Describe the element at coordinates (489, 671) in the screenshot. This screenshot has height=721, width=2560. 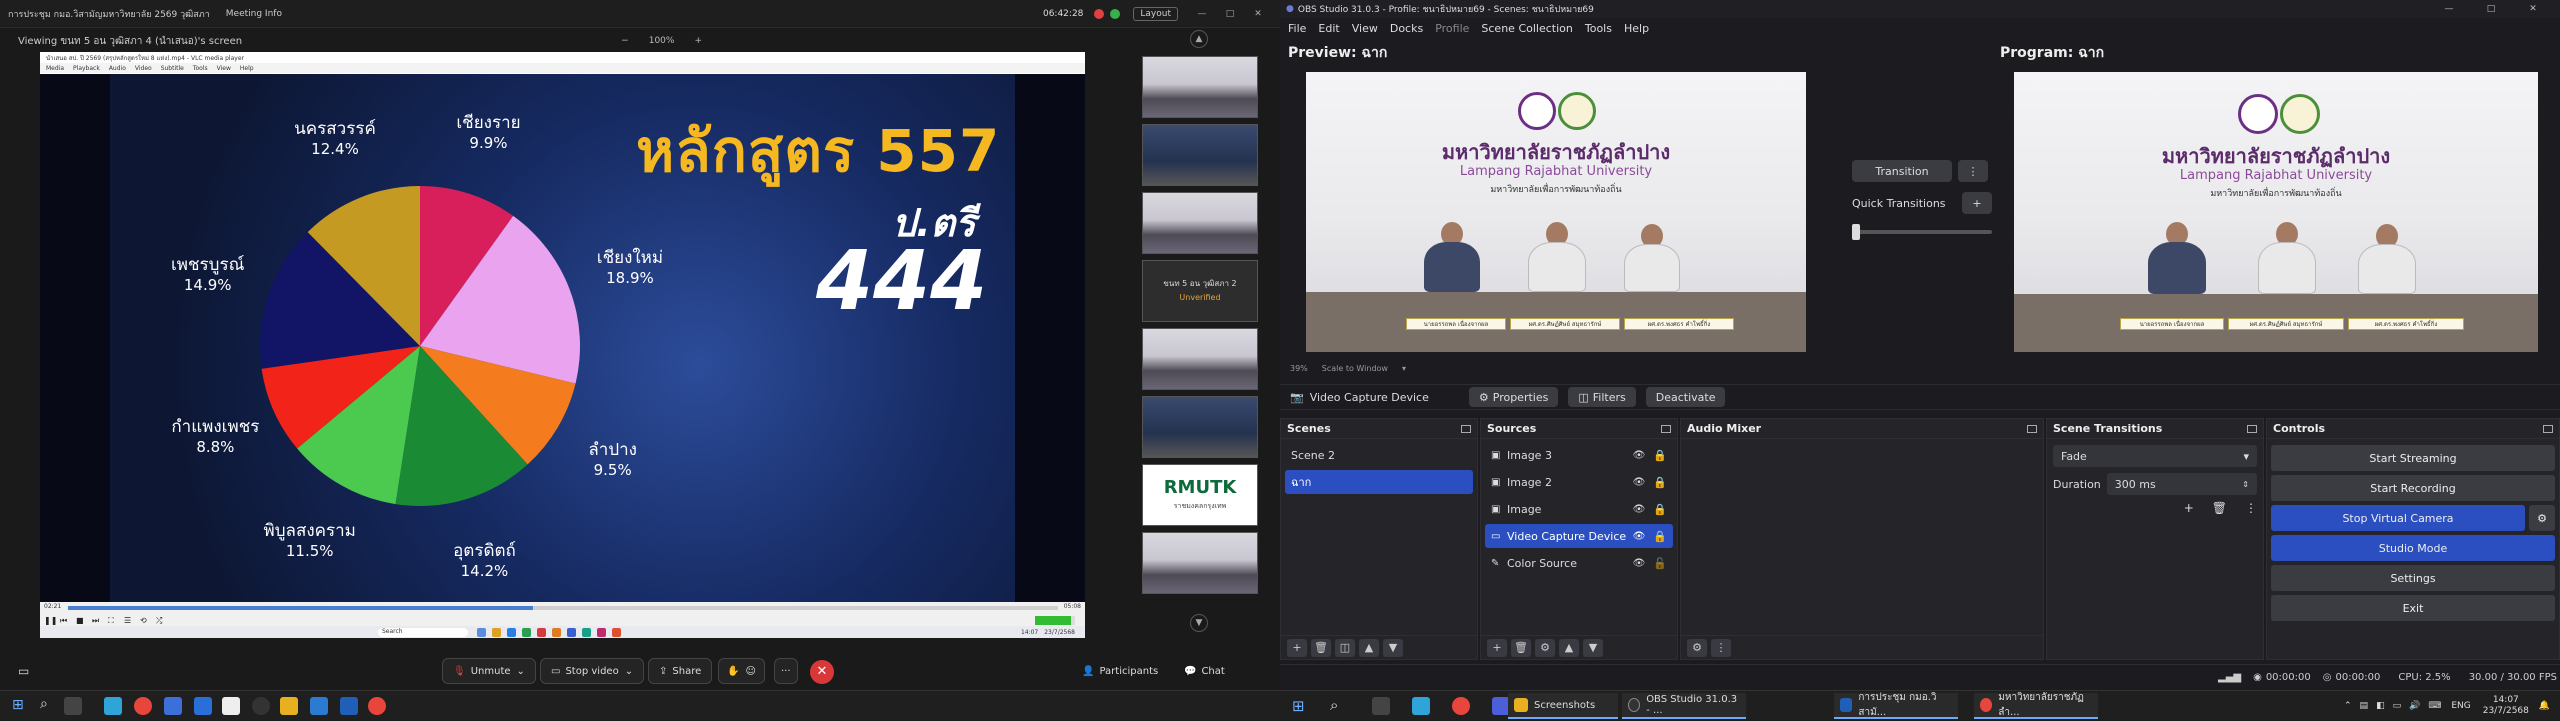
I see `unmute-button: 🎙 Unmute ⌄` at that location.